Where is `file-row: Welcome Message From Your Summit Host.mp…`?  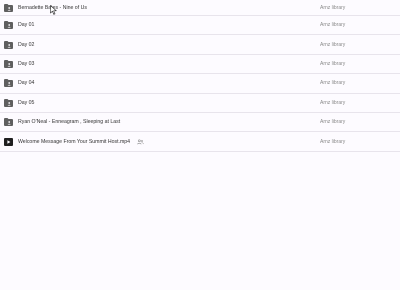 file-row: Welcome Message From Your Summit Host.mp… is located at coordinates (200, 142).